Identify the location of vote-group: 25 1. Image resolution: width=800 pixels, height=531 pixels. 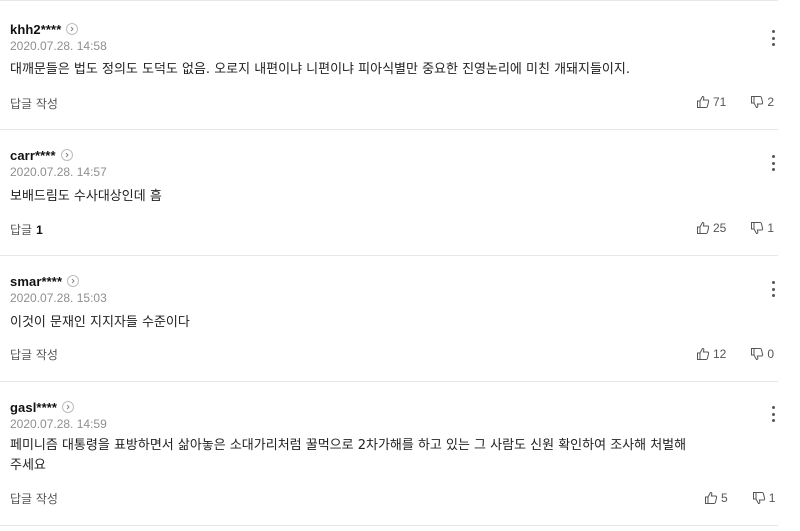
(735, 228).